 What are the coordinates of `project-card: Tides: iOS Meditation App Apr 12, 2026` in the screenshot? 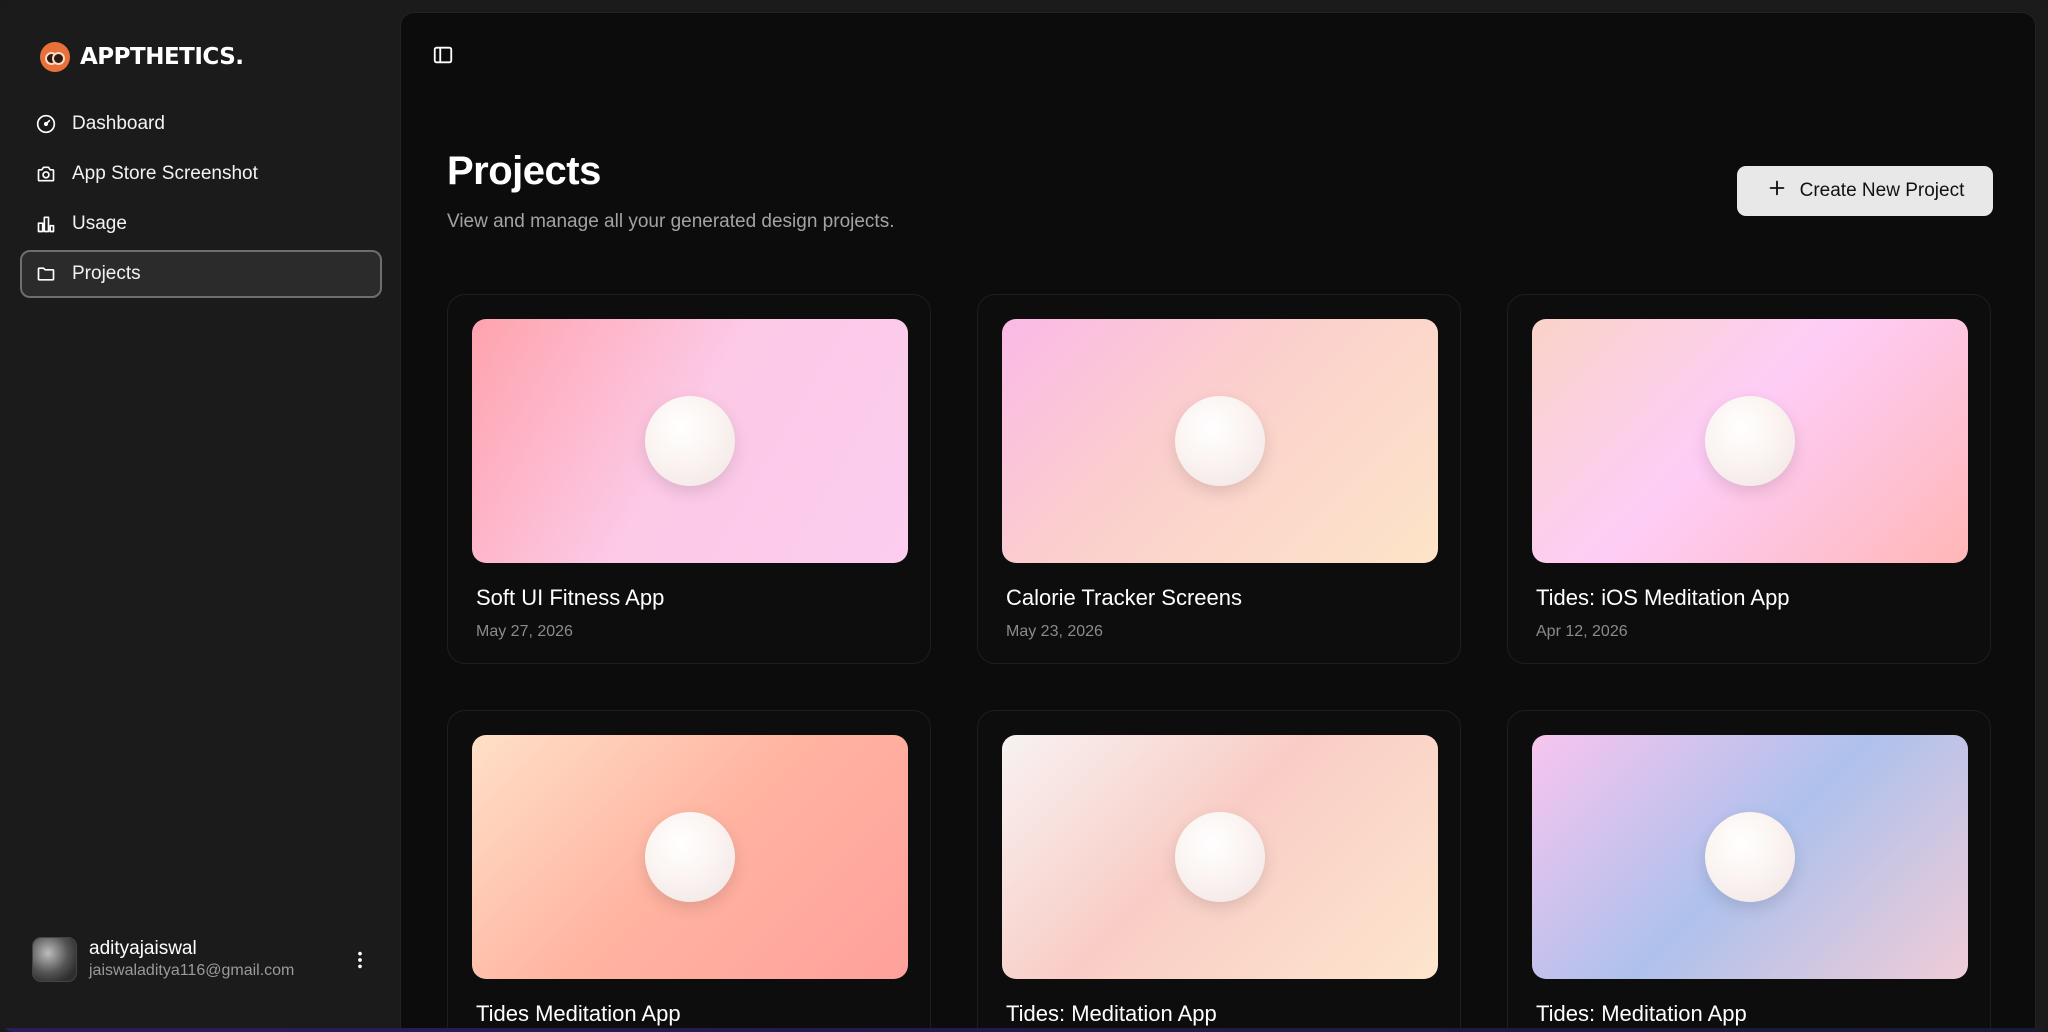 It's located at (1749, 479).